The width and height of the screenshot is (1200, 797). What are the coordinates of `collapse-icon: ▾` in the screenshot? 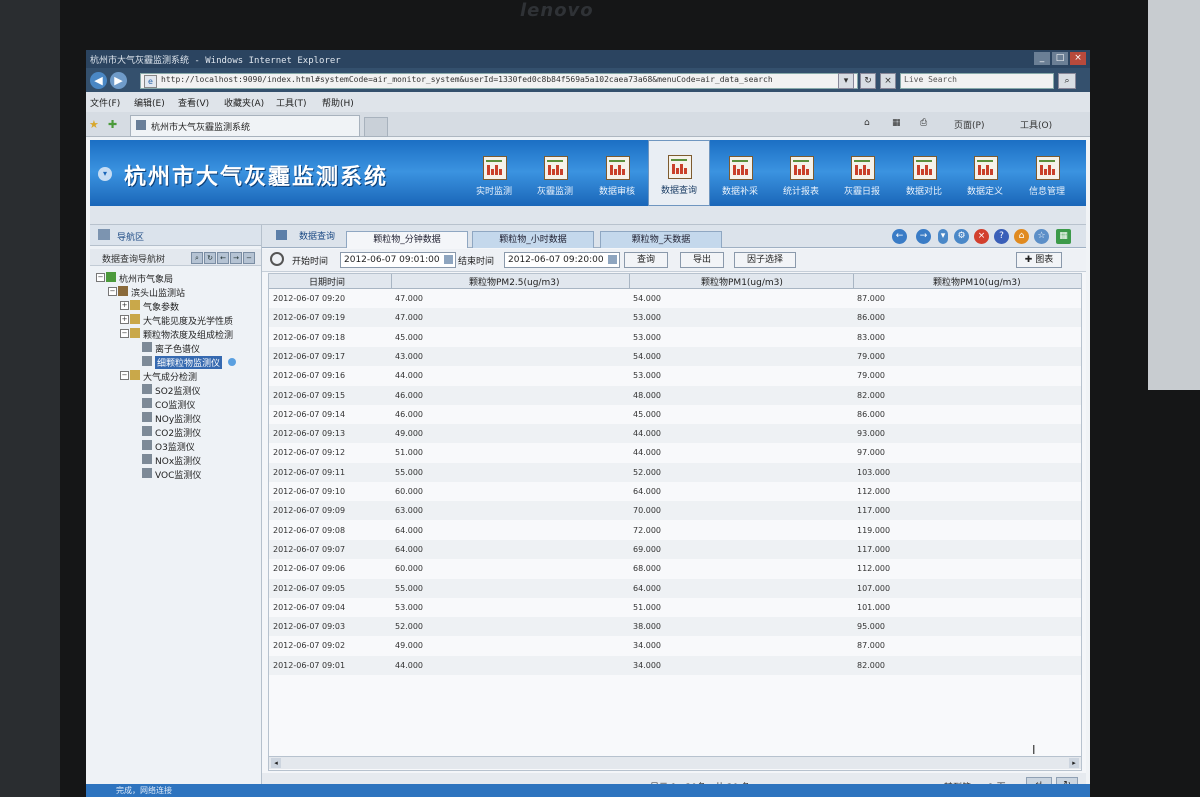 It's located at (105, 174).